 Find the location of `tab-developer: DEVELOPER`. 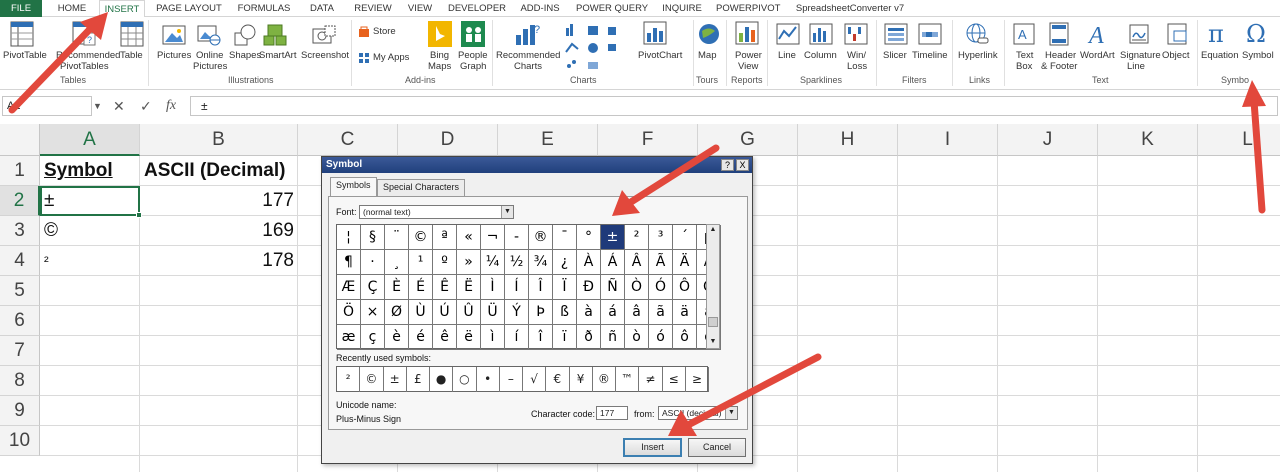

tab-developer: DEVELOPER is located at coordinates (477, 8).